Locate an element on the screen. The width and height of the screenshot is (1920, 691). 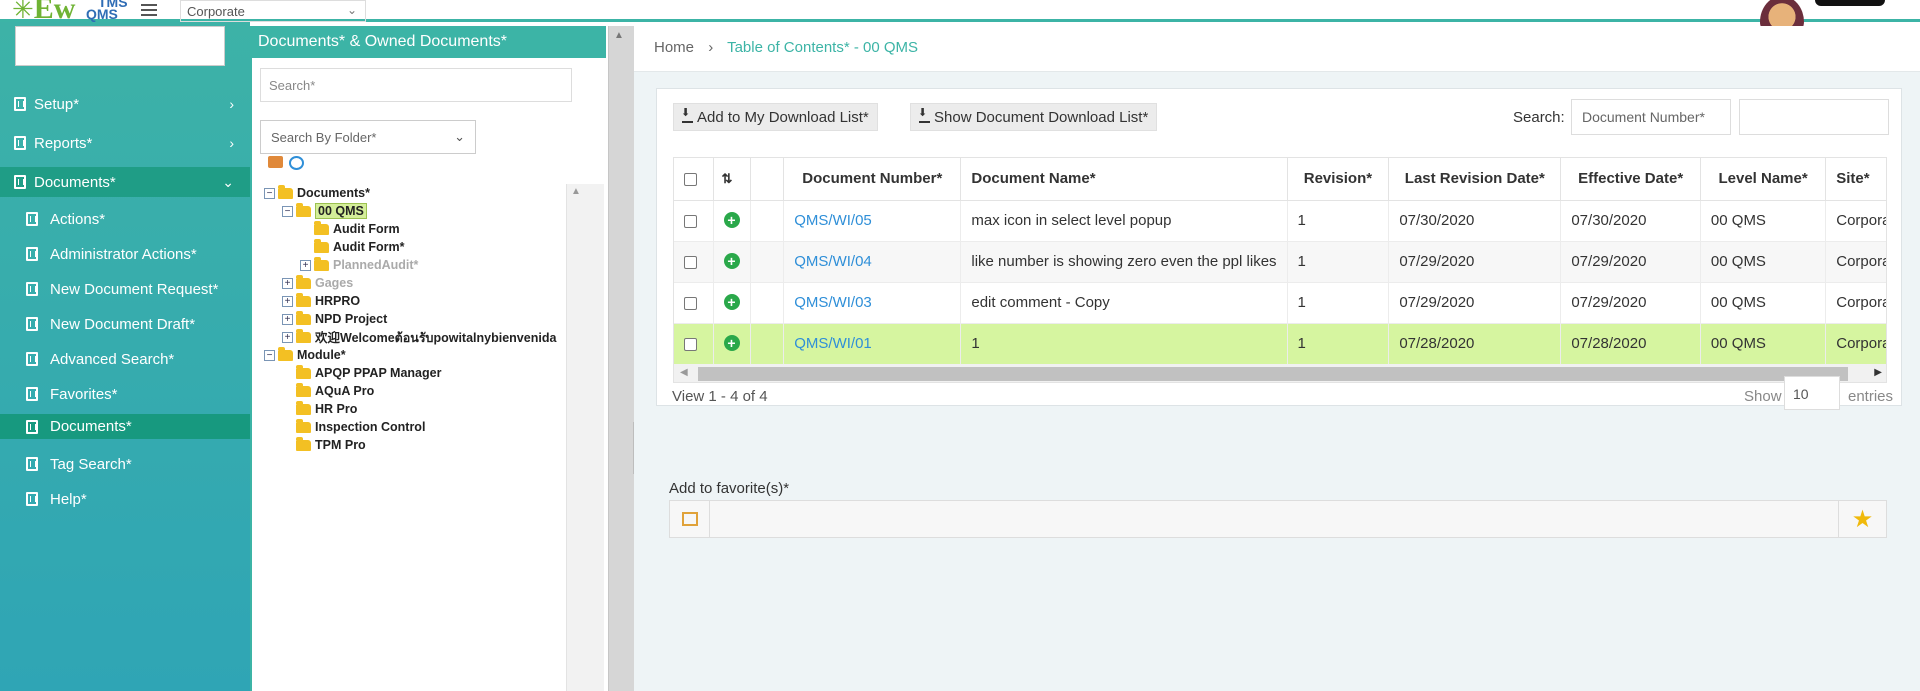
tree-node-hr-pro: HR Pro is located at coordinates (423, 409).